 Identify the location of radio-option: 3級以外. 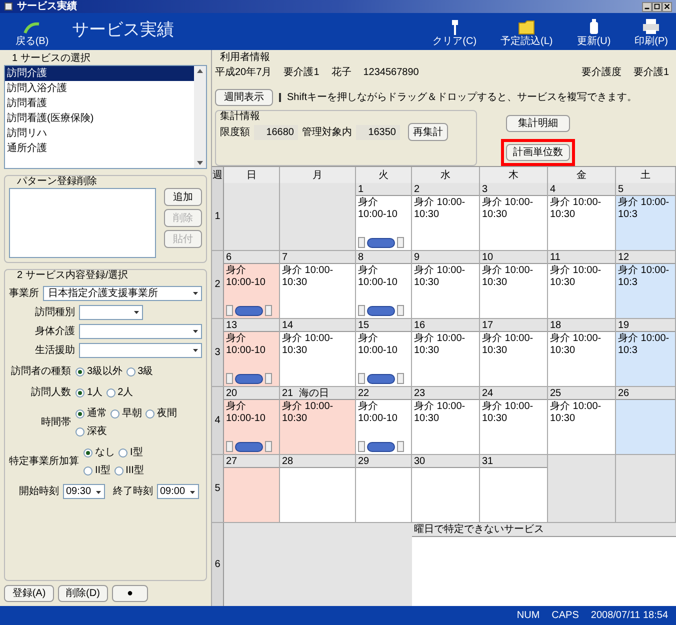
(99, 371).